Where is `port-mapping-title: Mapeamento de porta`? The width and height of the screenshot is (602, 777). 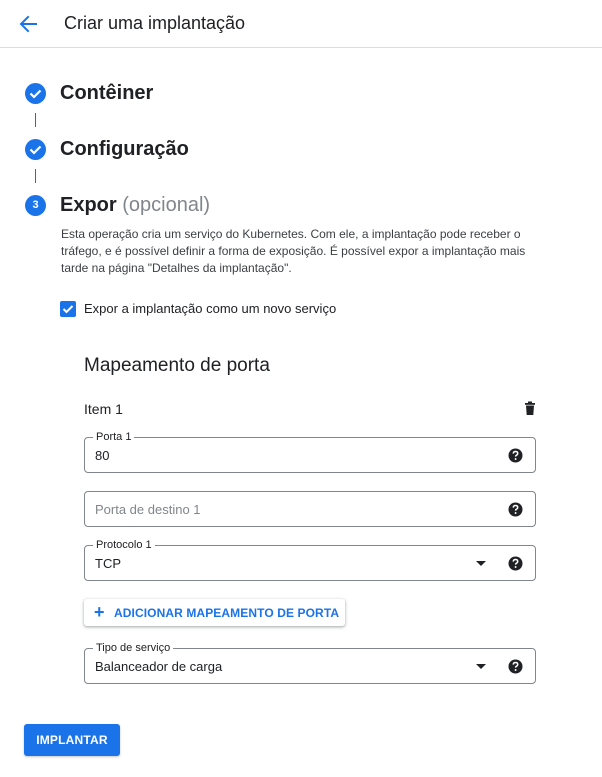 port-mapping-title: Mapeamento de porta is located at coordinates (177, 365).